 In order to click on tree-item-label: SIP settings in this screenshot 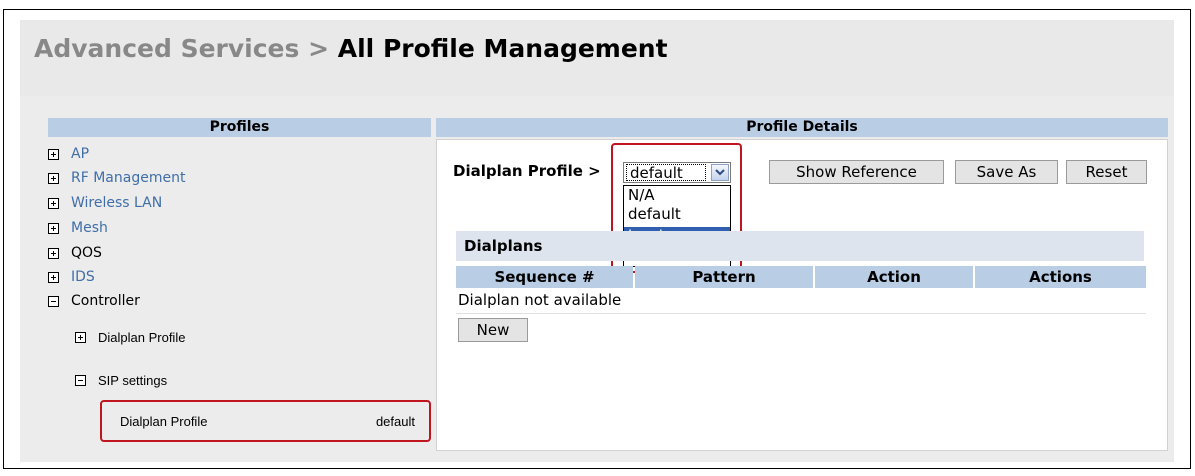, I will do `click(132, 380)`.